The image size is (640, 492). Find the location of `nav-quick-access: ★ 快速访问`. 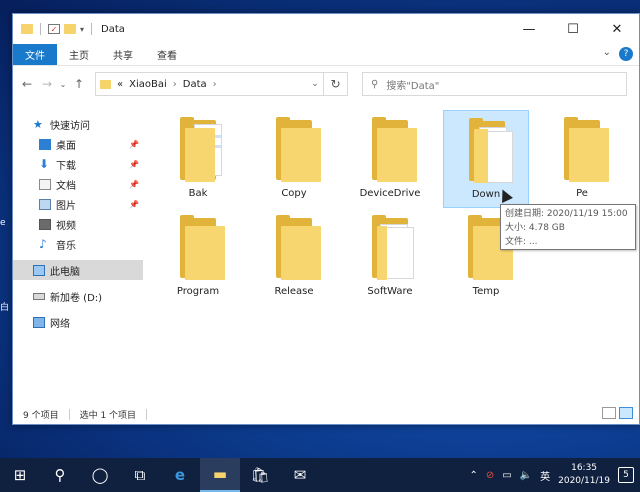

nav-quick-access: ★ 快速访问 is located at coordinates (78, 124).